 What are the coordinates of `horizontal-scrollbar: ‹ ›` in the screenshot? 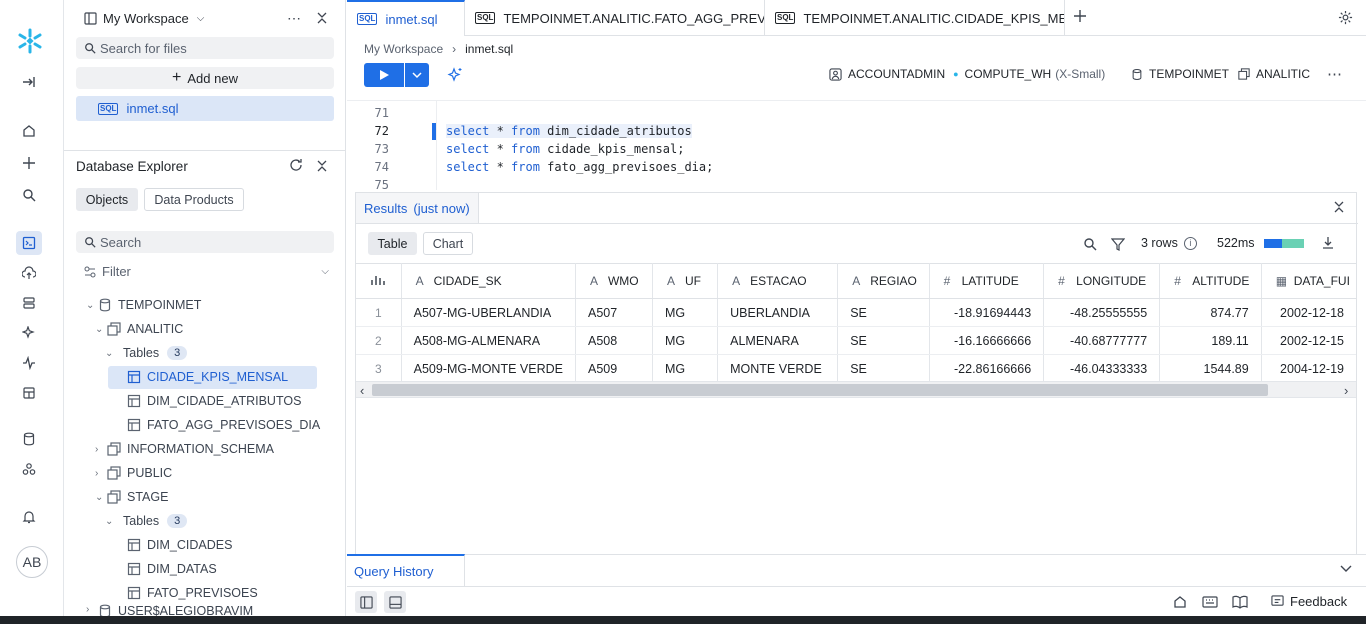 It's located at (856, 389).